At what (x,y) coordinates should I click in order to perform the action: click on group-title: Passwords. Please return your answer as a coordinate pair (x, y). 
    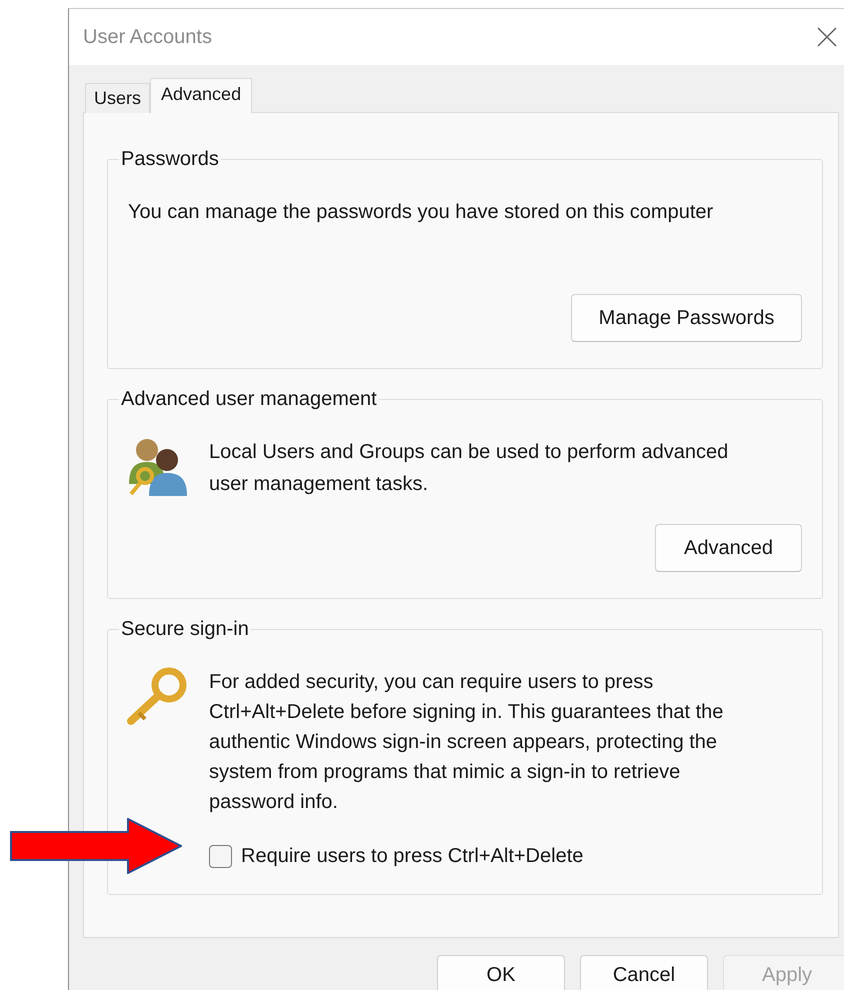
    Looking at the image, I should click on (170, 159).